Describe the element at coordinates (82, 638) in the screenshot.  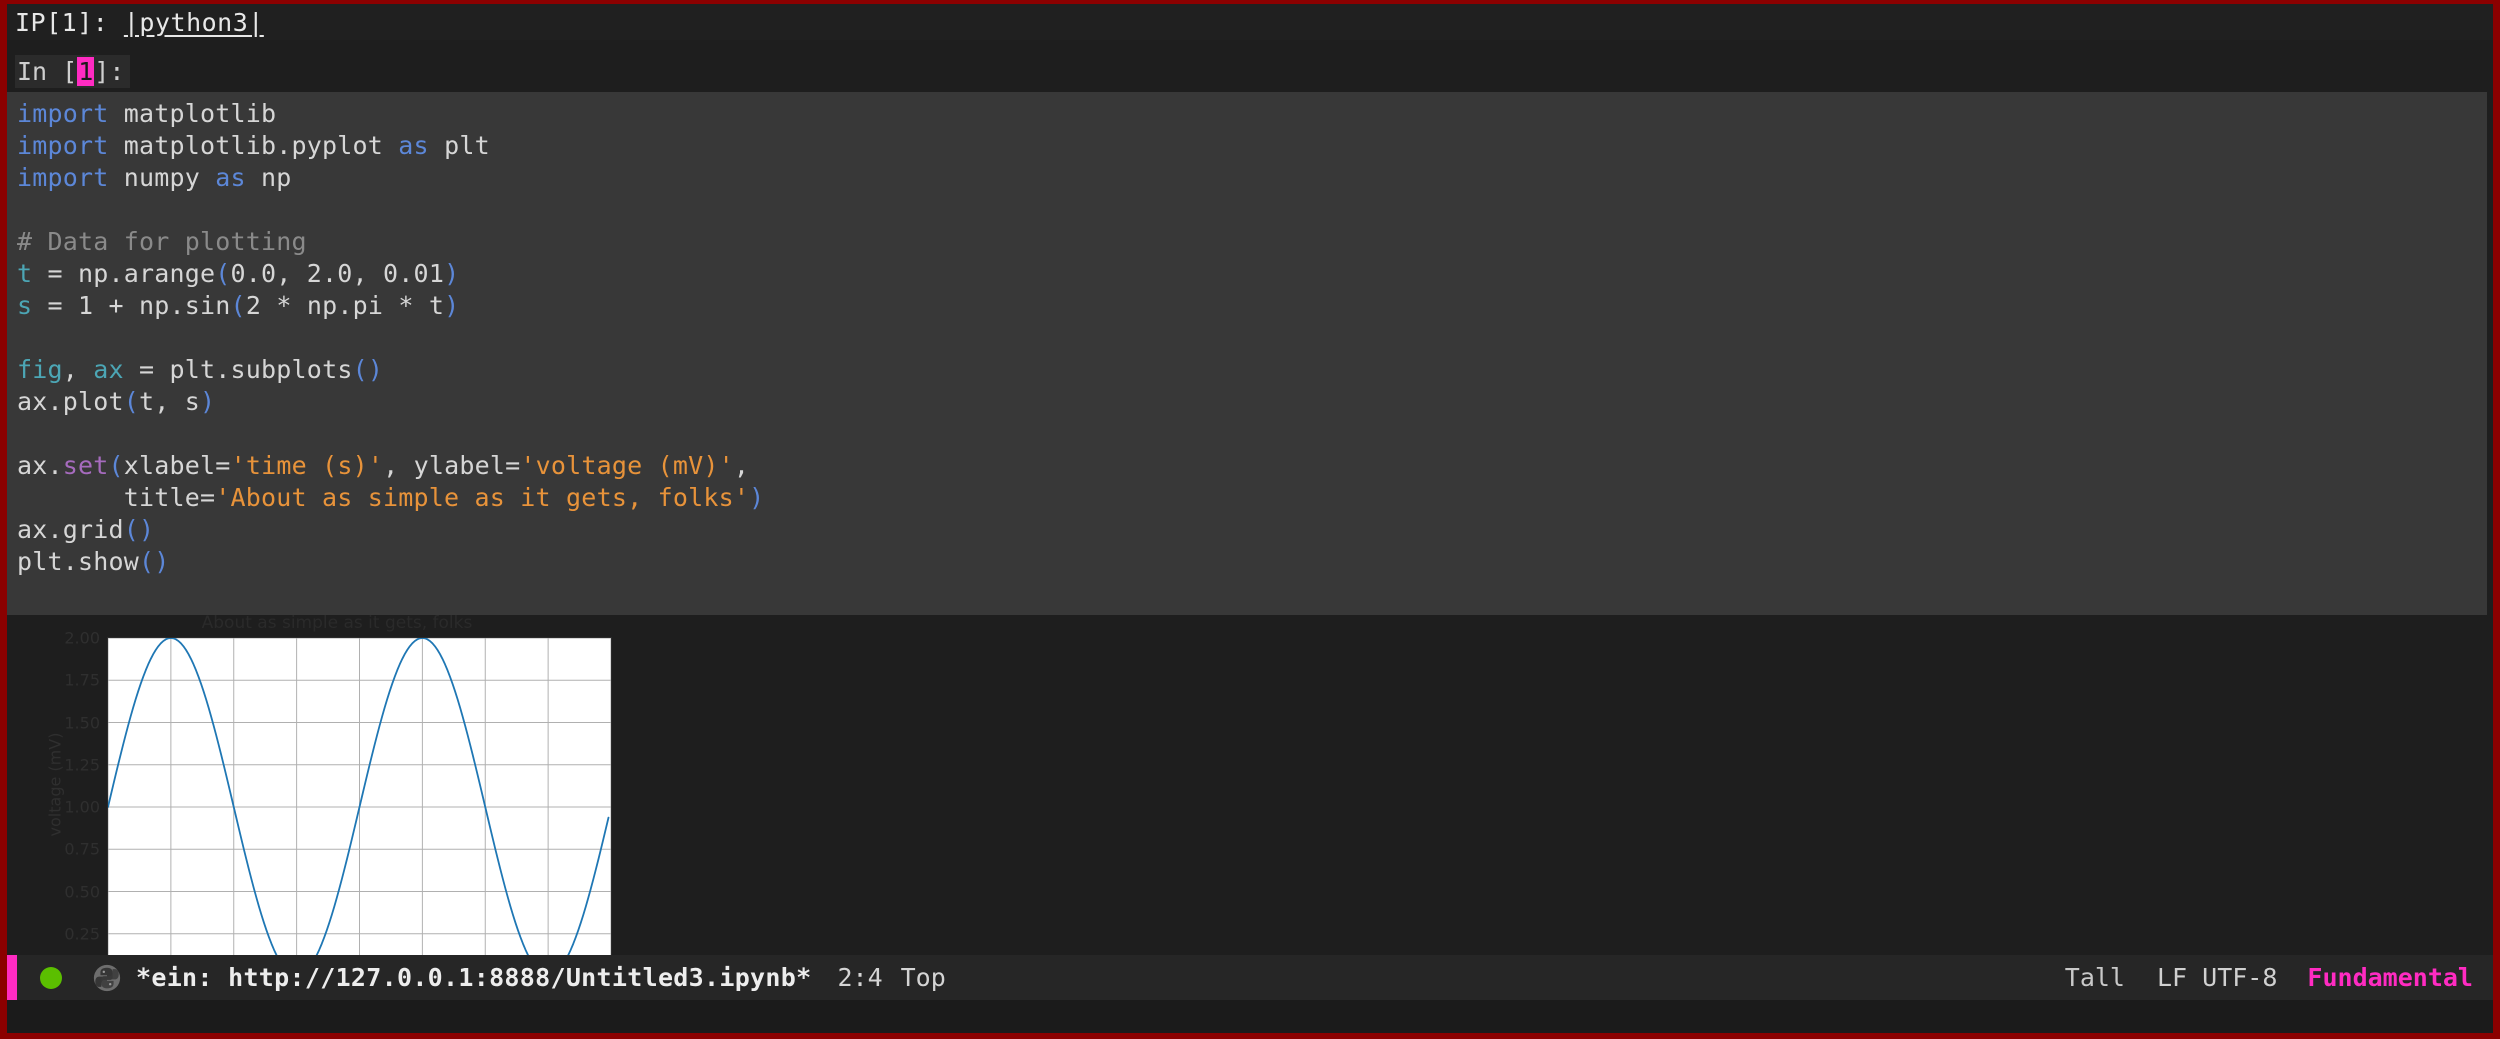
I see `y-axis-tick-label: 2.00` at that location.